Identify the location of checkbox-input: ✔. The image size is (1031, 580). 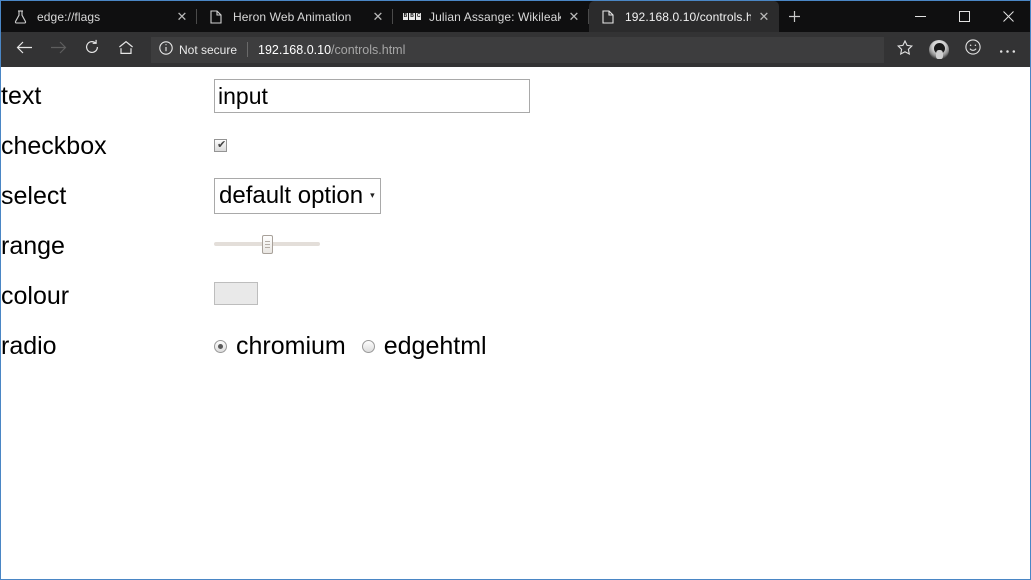
(220, 146).